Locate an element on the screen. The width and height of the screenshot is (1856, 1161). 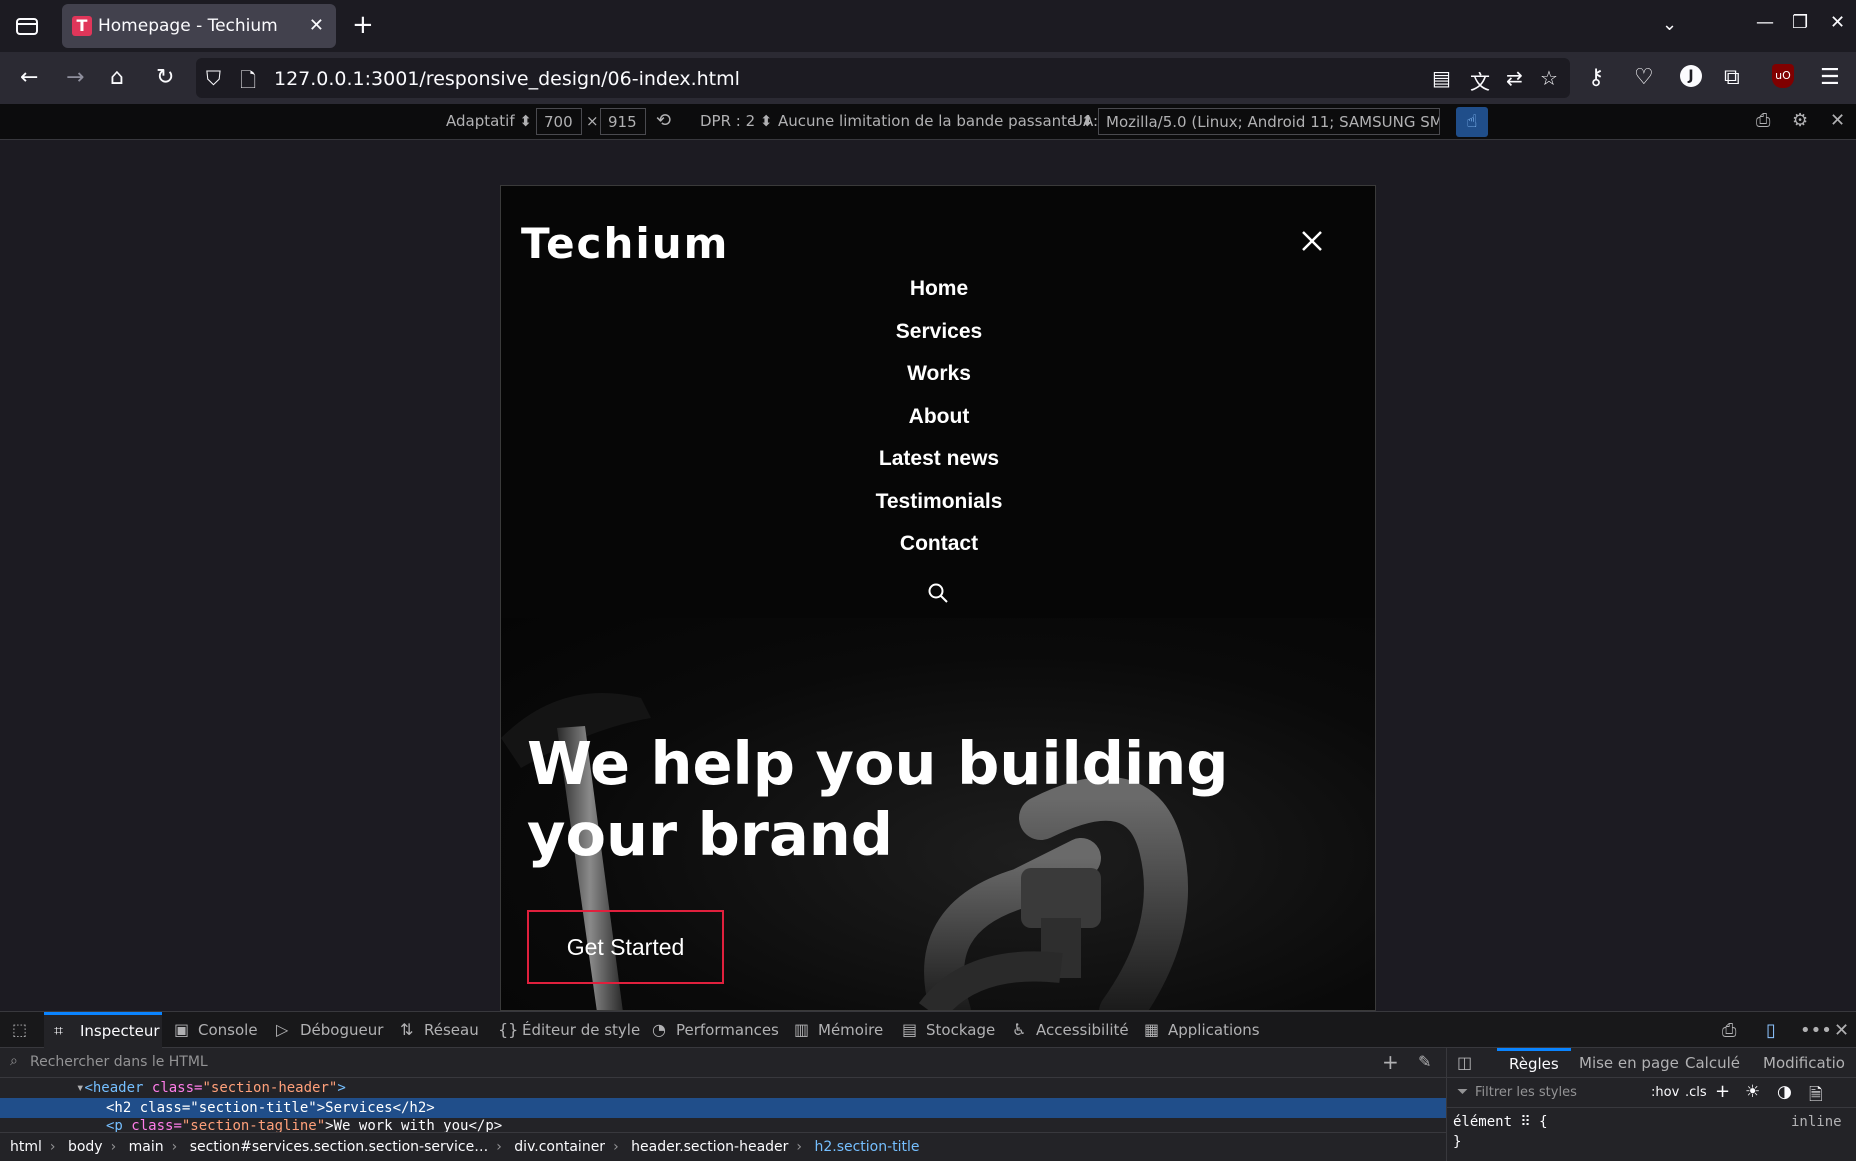
toggle-sidebar-icon: ◫ is located at coordinates (1464, 1063).